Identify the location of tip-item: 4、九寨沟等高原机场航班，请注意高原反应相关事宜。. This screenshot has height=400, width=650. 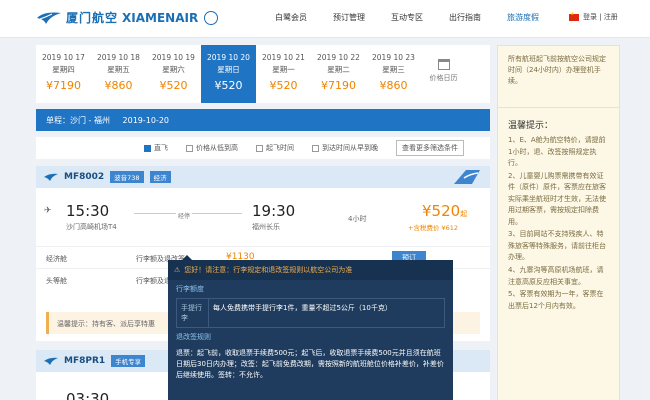
(556, 276).